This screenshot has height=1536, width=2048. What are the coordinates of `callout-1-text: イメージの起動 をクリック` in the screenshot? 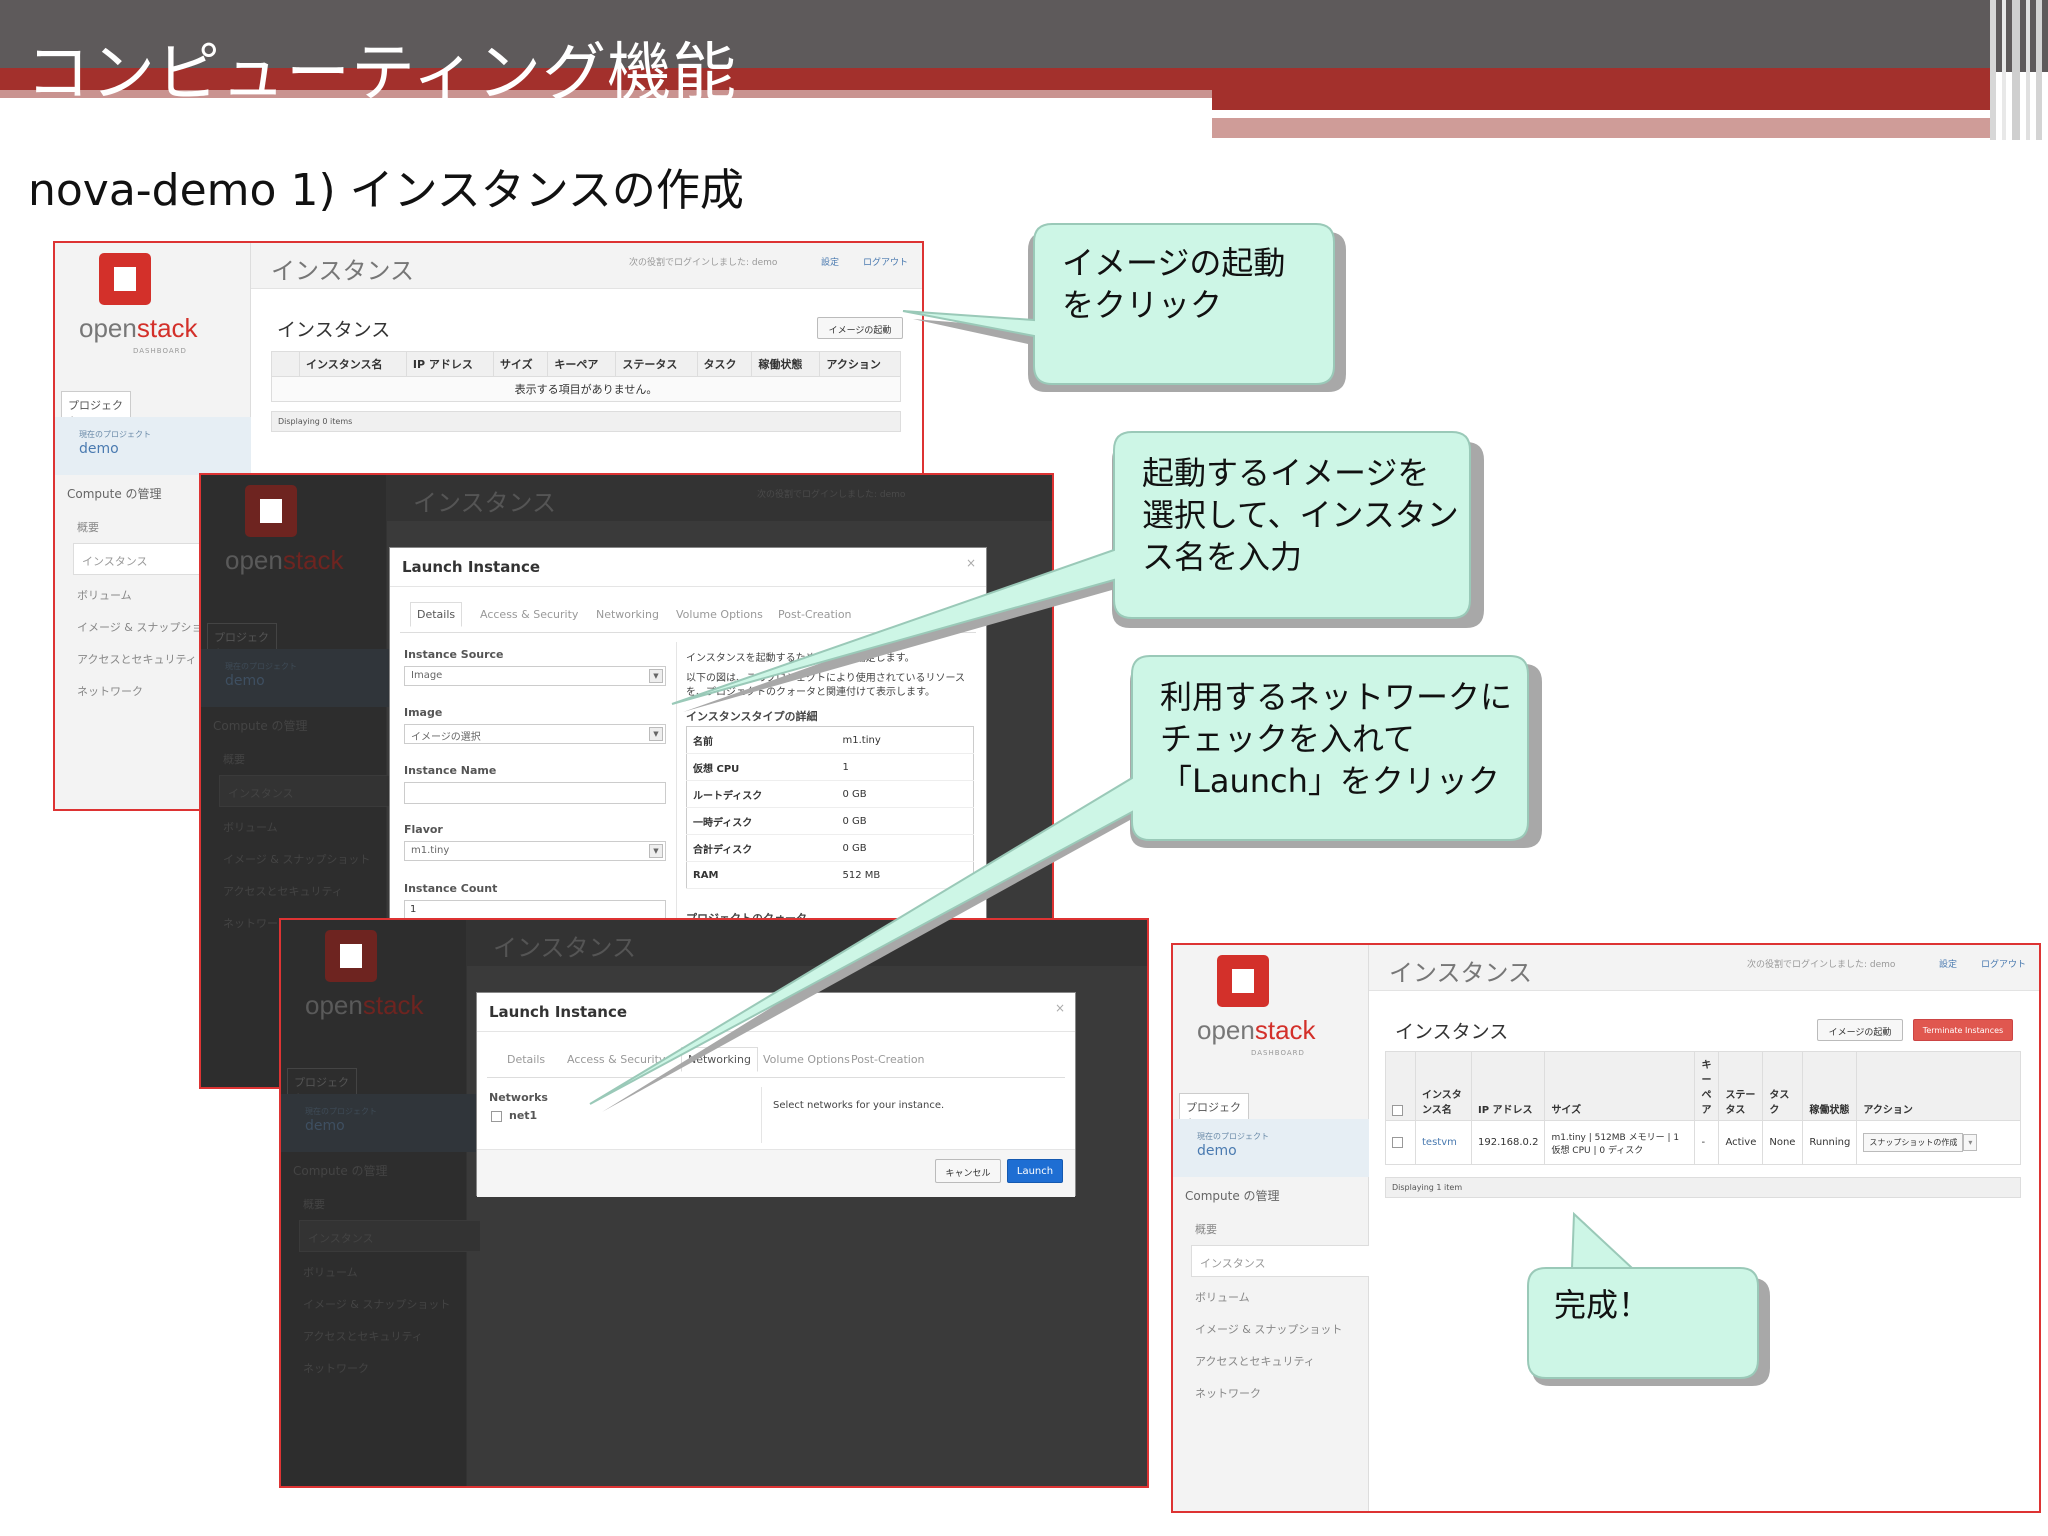 It's located at (1174, 284).